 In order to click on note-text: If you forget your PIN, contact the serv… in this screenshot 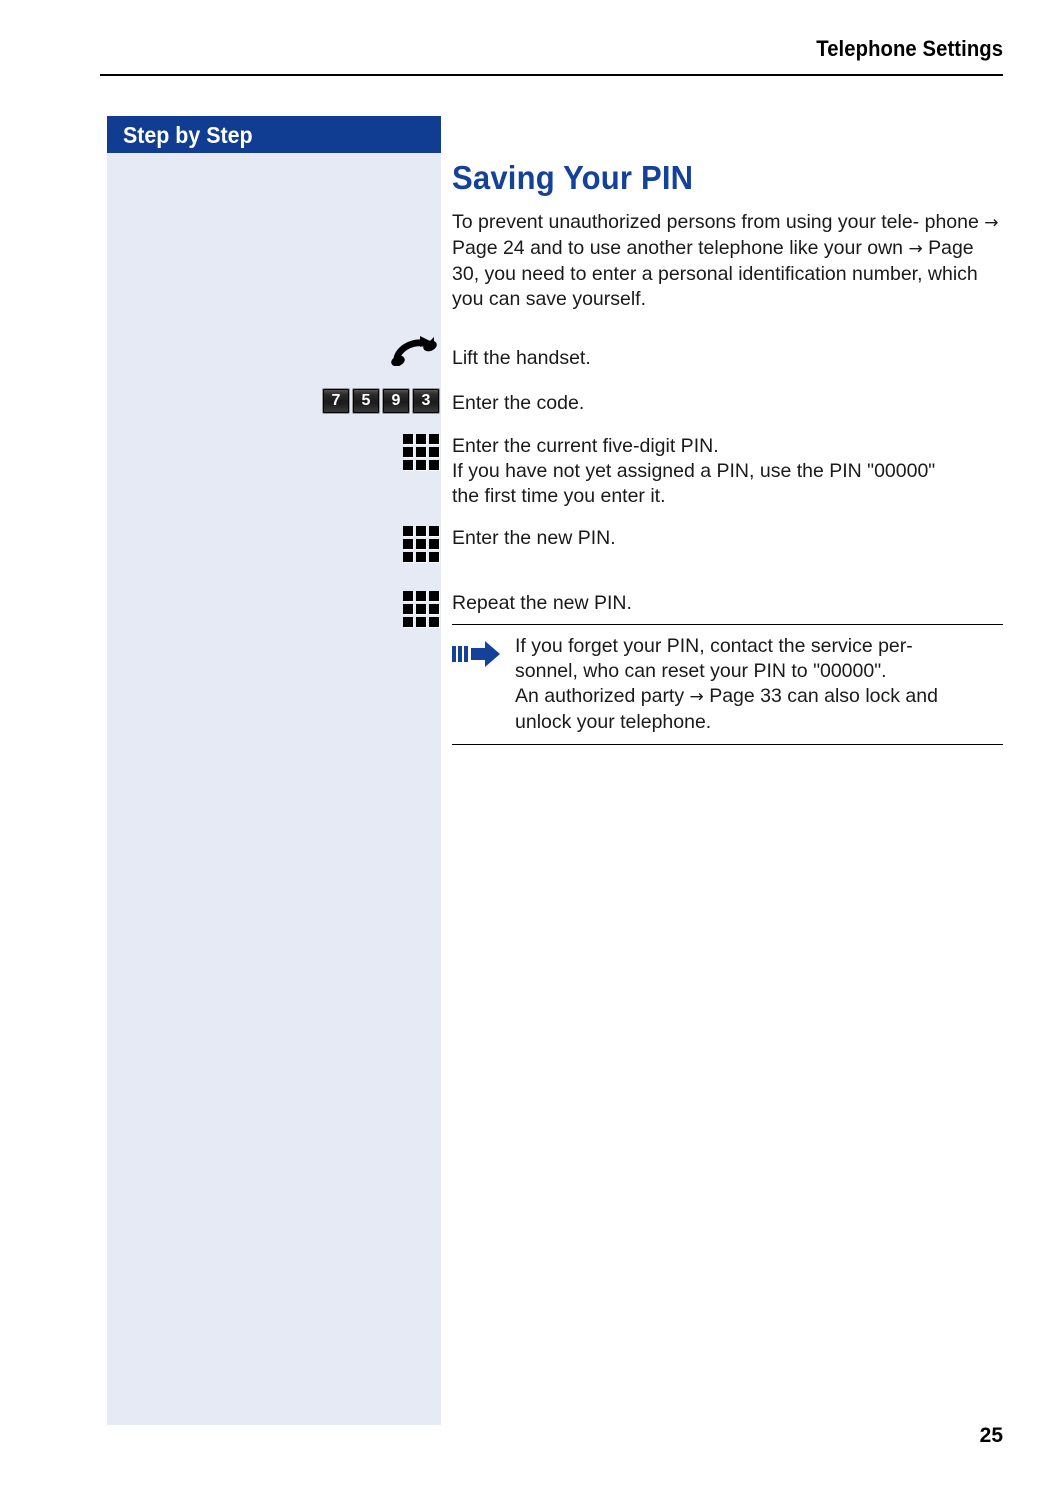, I will do `click(759, 684)`.